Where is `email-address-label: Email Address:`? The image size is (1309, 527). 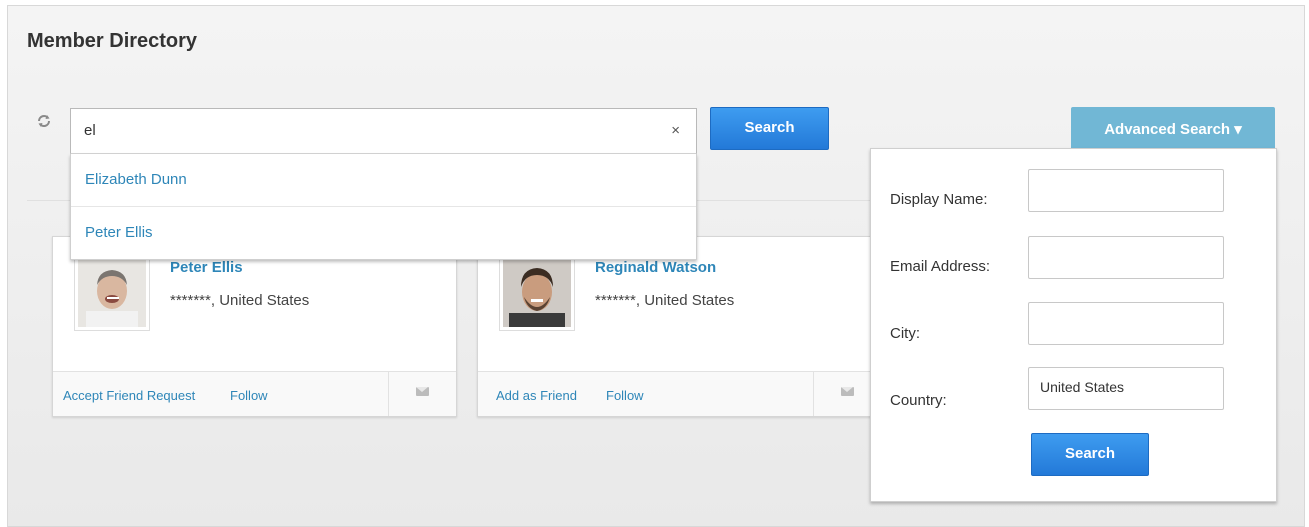
email-address-label: Email Address: is located at coordinates (940, 266).